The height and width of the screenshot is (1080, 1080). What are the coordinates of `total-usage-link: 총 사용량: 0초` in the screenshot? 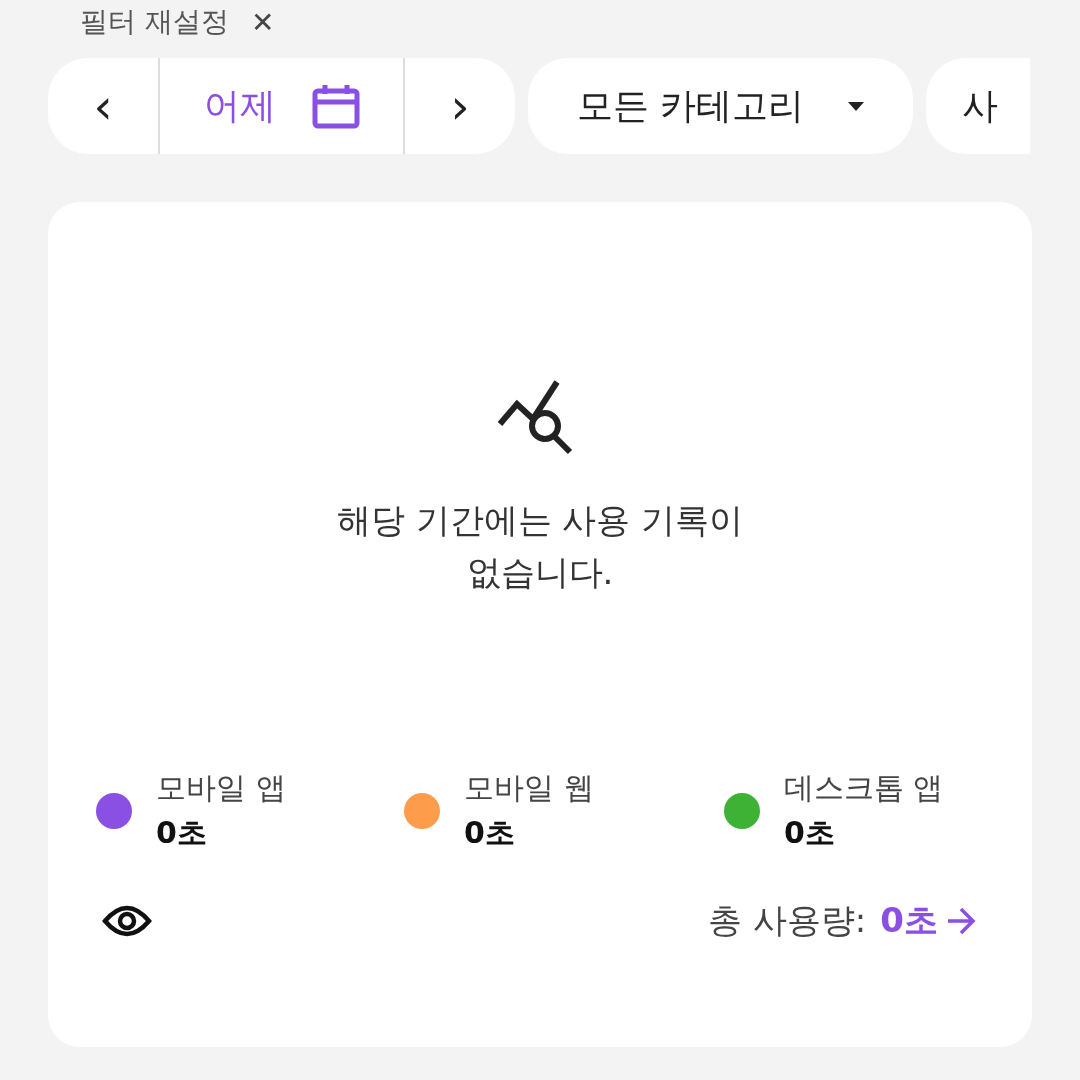 It's located at (842, 921).